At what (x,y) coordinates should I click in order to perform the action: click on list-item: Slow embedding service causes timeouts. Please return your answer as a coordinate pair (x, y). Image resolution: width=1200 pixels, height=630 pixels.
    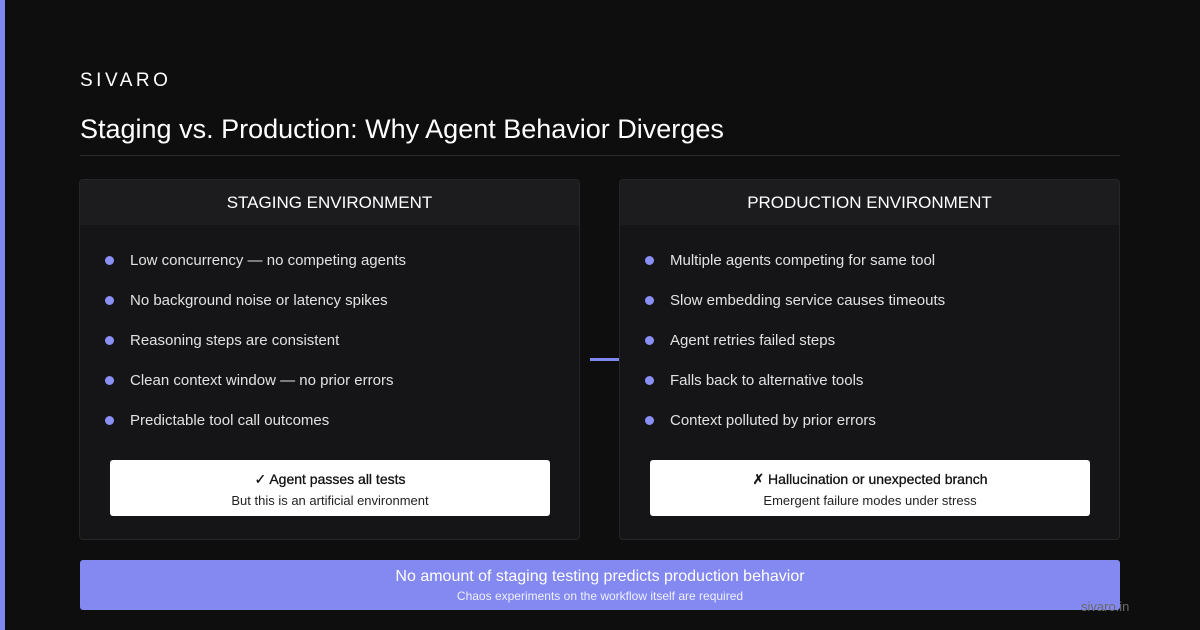
    Looking at the image, I should click on (795, 300).